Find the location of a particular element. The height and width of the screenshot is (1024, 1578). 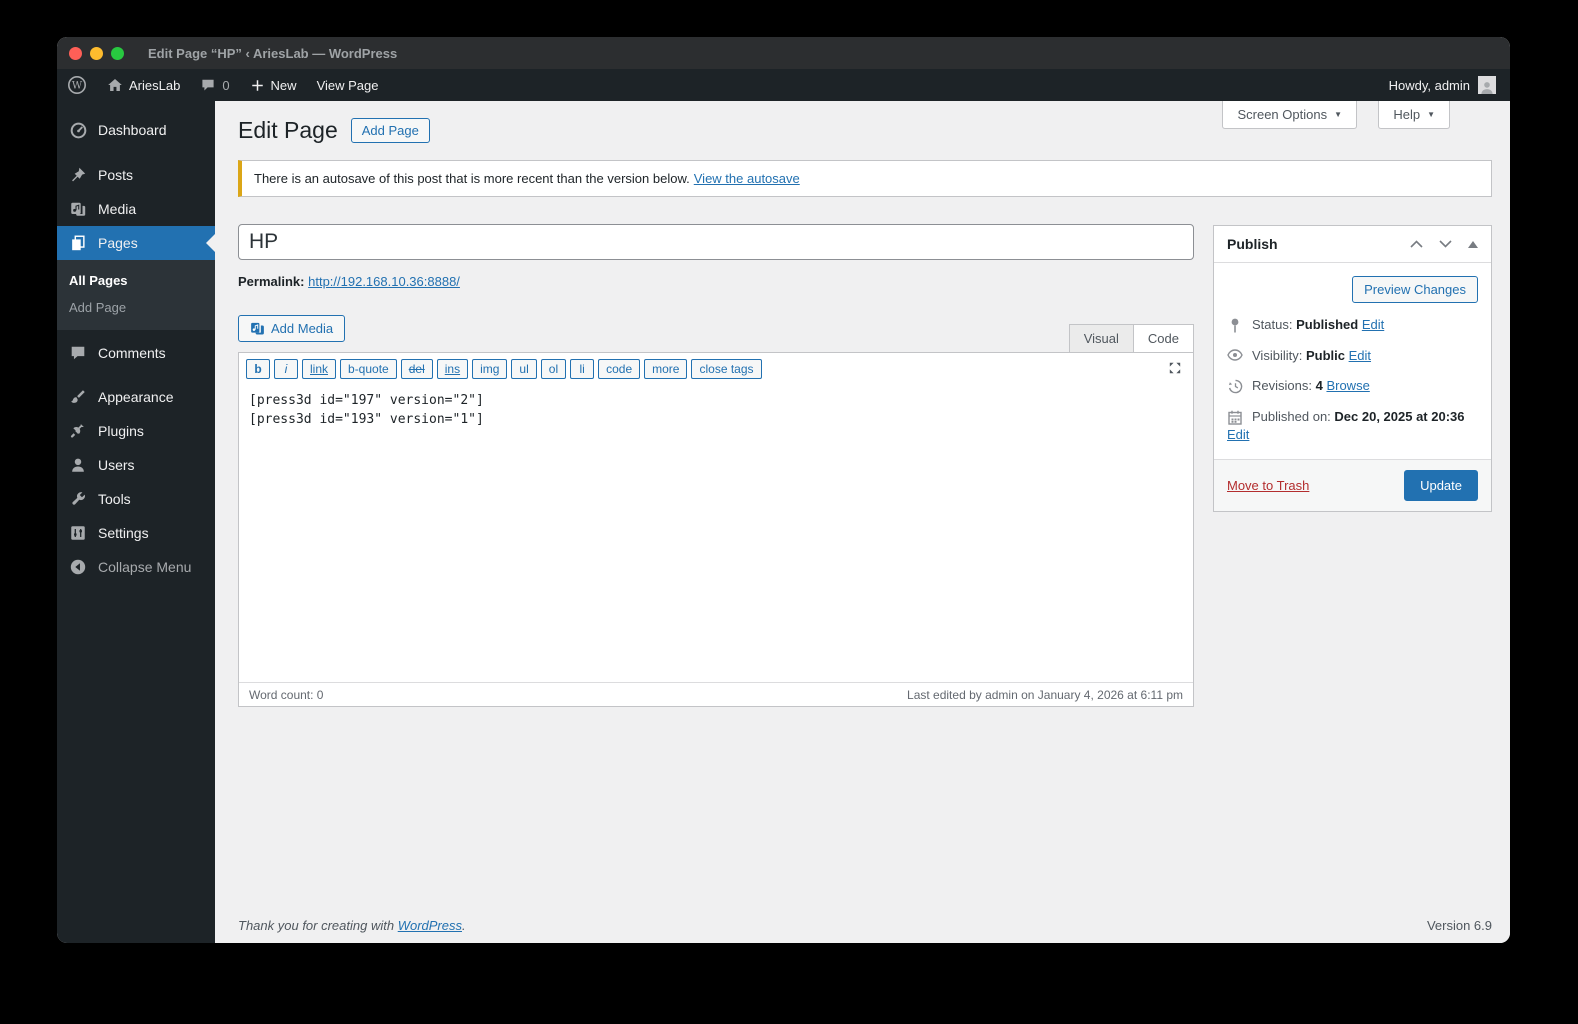

new-content-menu: New is located at coordinates (273, 85).